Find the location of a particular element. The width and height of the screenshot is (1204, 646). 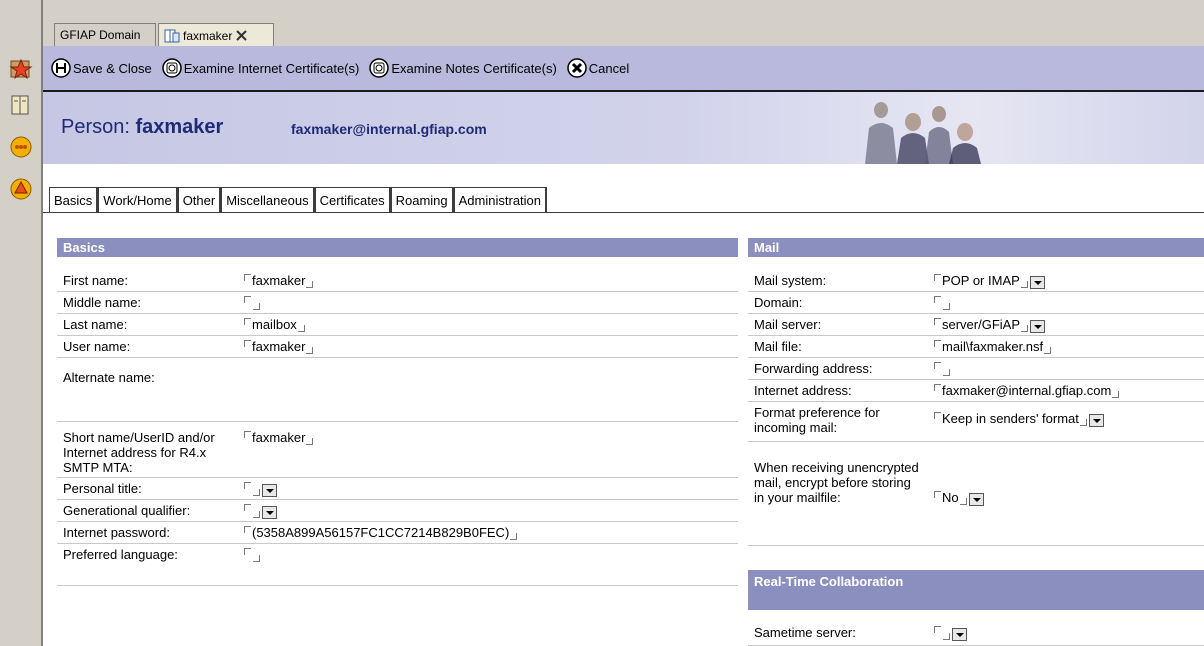

field-value: server/GFiAP is located at coordinates (981, 324).